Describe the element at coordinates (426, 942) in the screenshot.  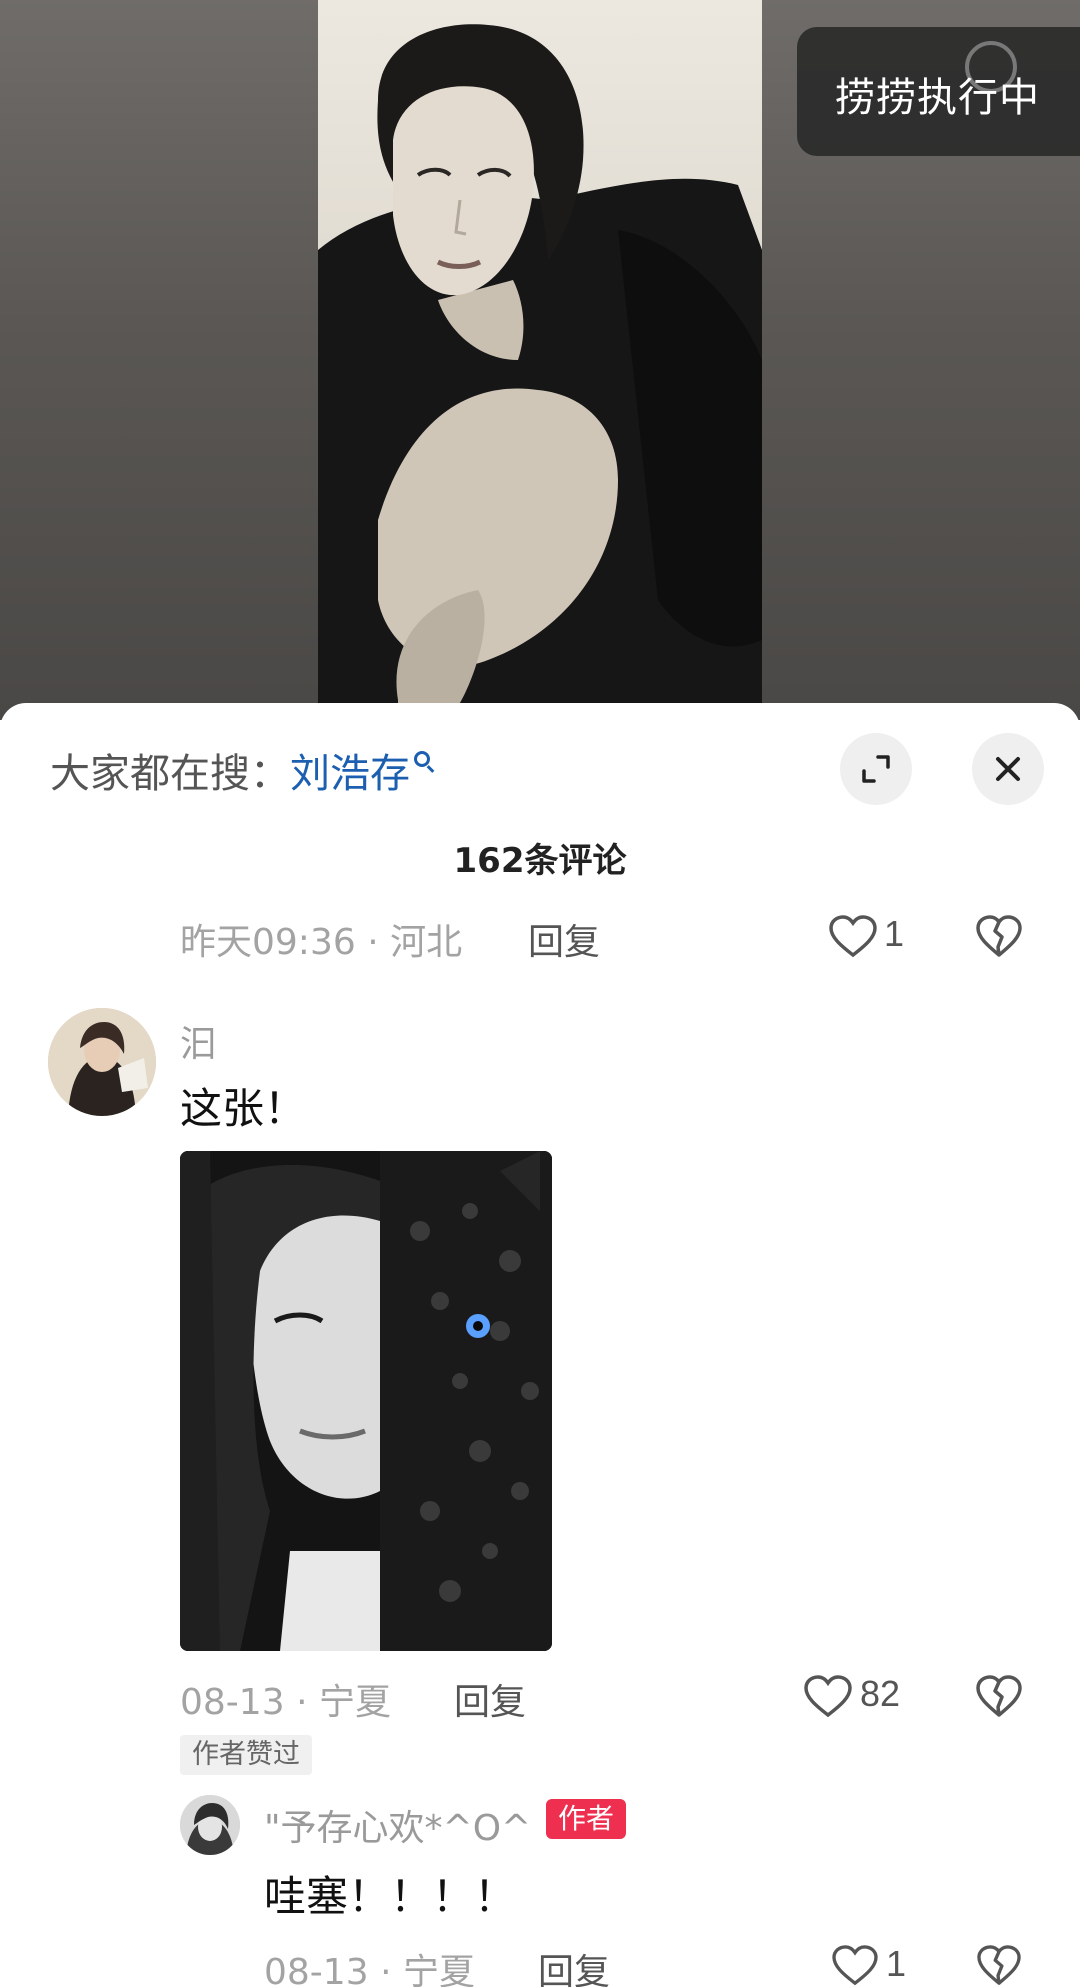
I see `comment-location: 河北` at that location.